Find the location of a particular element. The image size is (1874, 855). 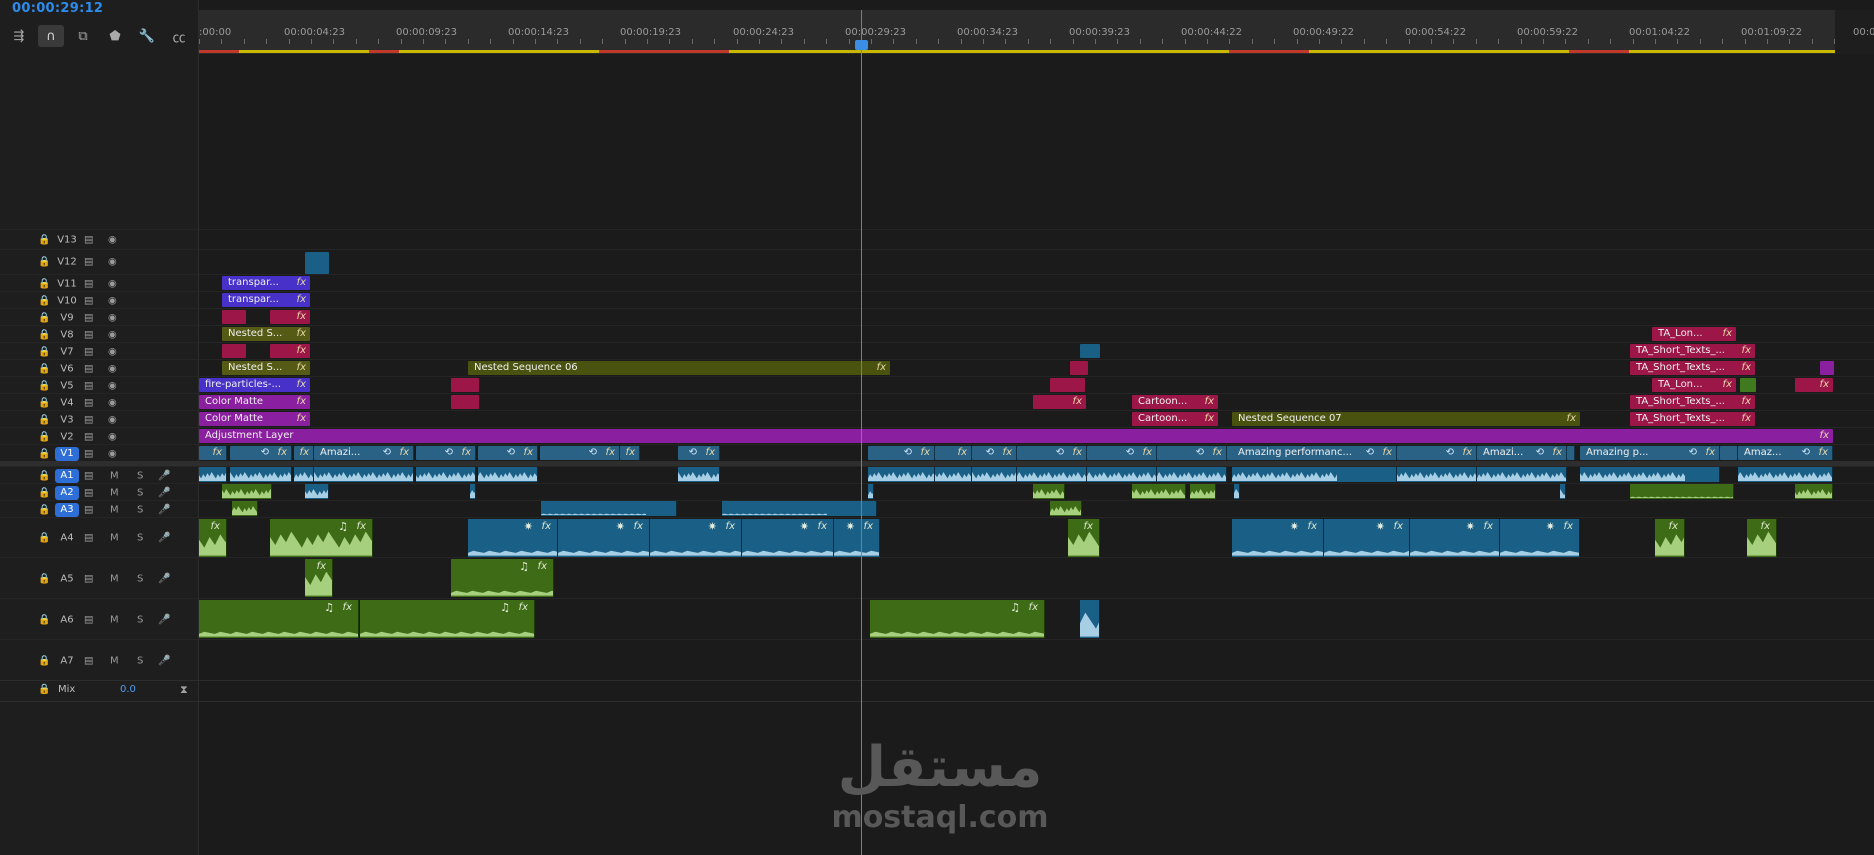

captions-icon: ㏄ is located at coordinates (179, 36).